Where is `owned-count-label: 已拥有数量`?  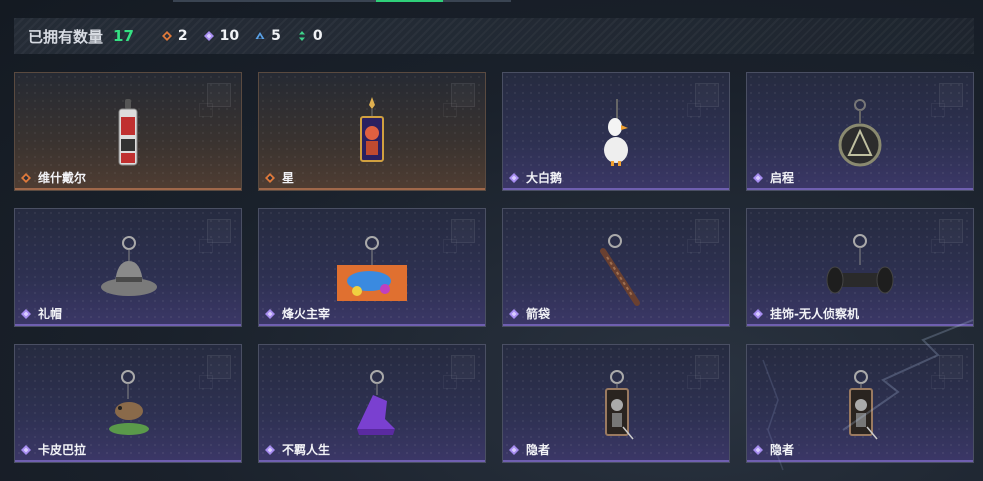 owned-count-label: 已拥有数量 is located at coordinates (66, 36).